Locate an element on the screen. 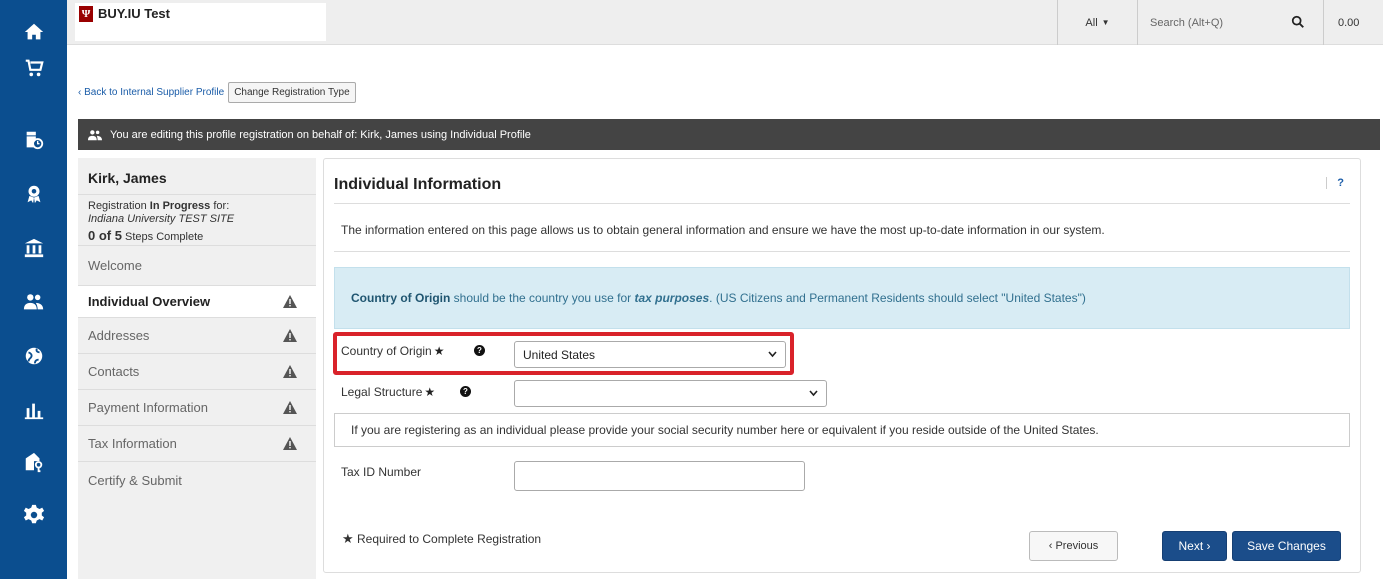 This screenshot has height=579, width=1383. nav-item-label: Payment Information is located at coordinates (148, 407).